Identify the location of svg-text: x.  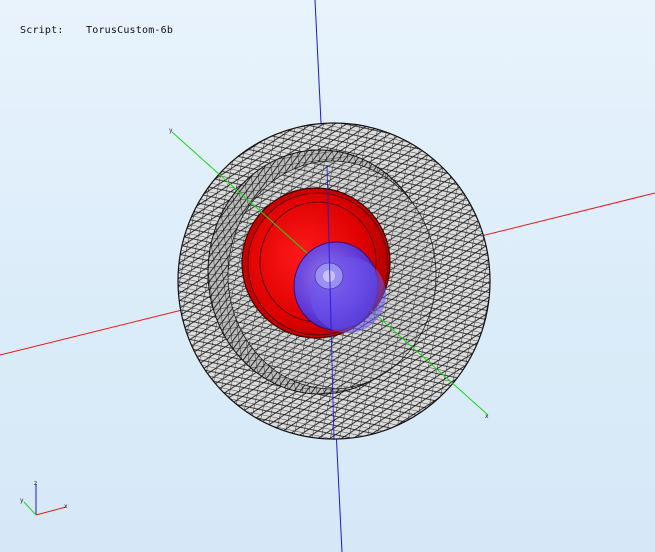
(66, 506).